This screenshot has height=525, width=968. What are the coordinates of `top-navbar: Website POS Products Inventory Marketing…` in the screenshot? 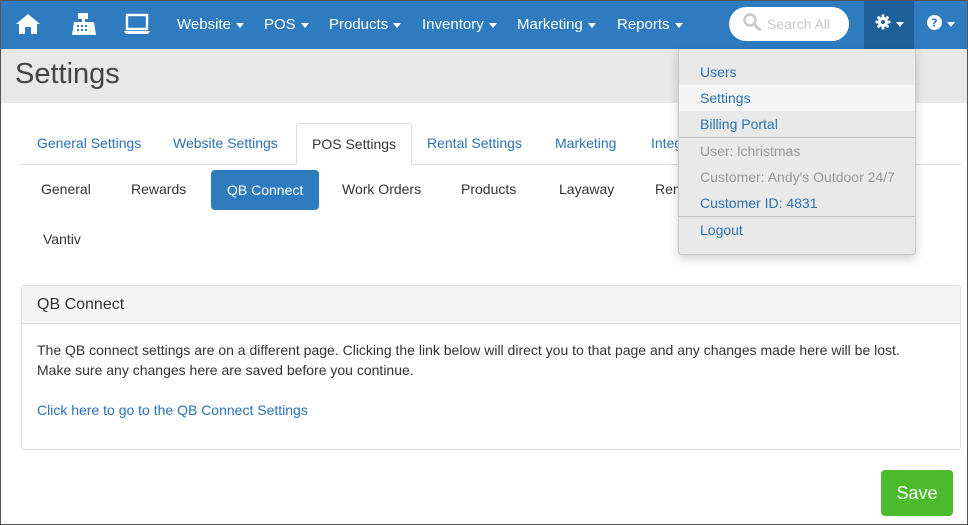 It's located at (484, 24).